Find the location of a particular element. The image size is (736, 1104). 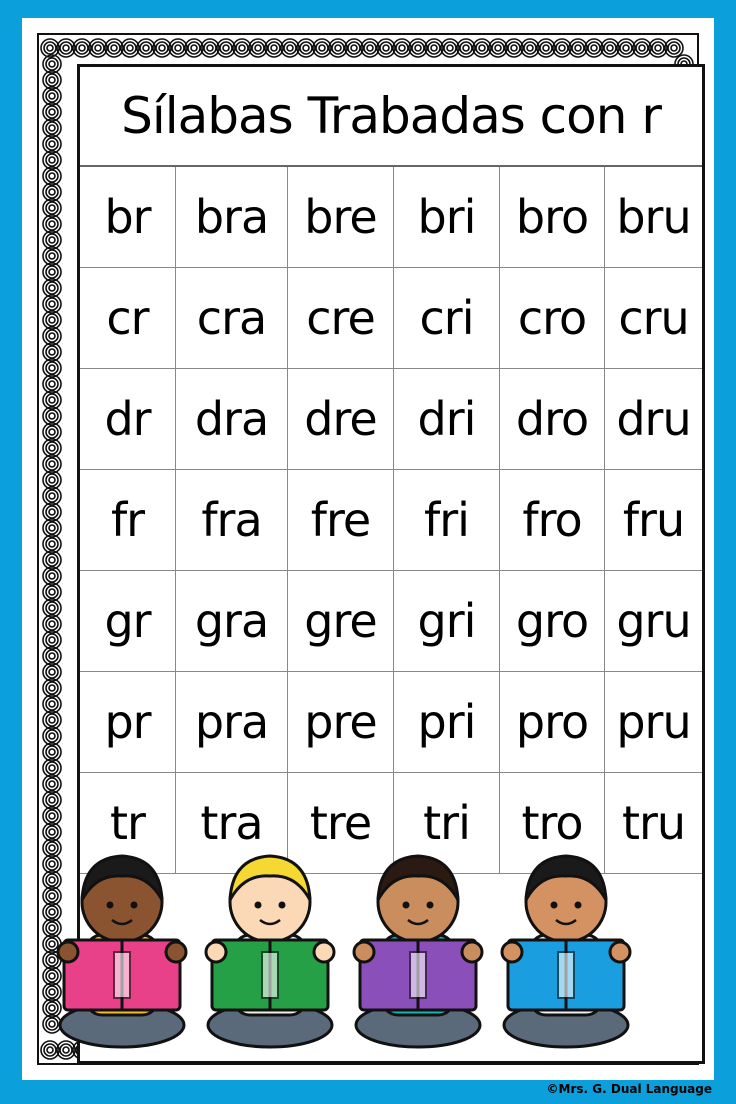

syllable-cell: bra is located at coordinates (232, 217).